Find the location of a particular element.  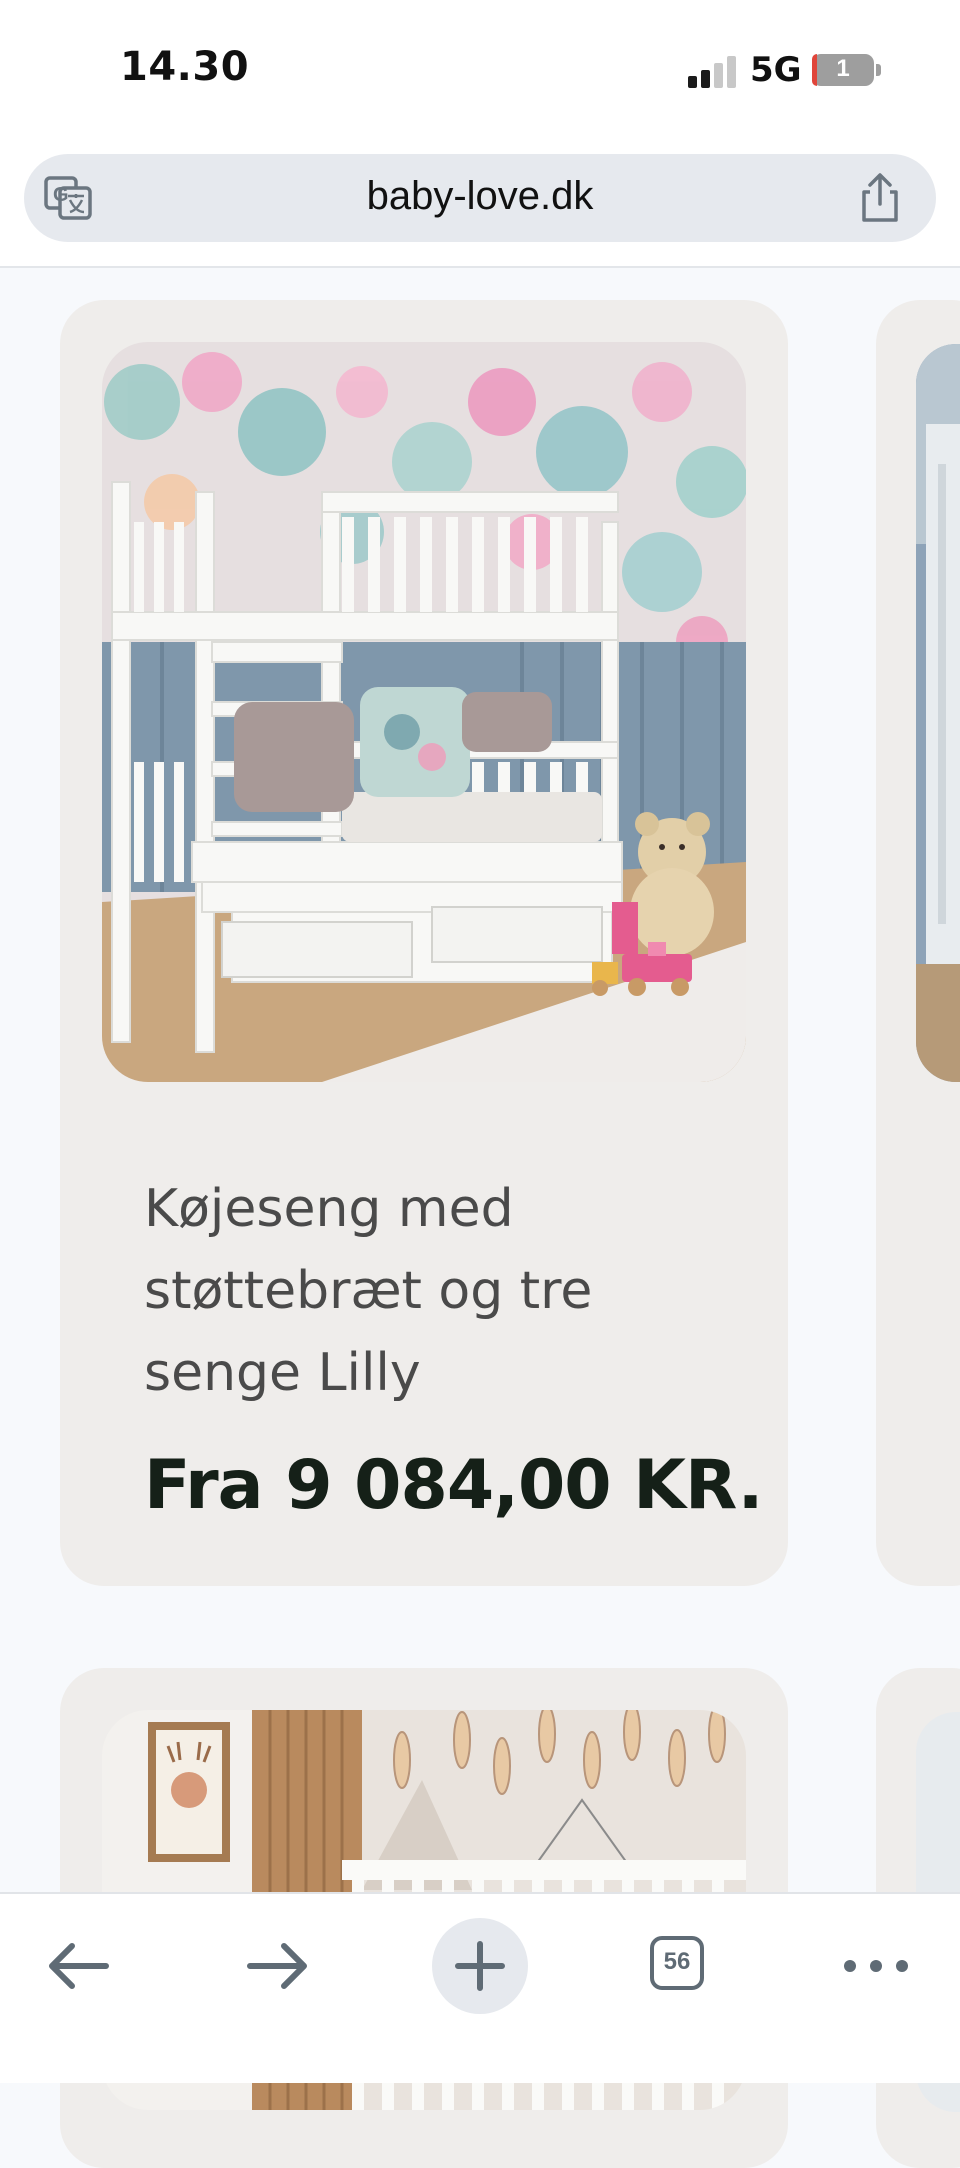

browser-toolbar: 56 is located at coordinates (480, 1987).